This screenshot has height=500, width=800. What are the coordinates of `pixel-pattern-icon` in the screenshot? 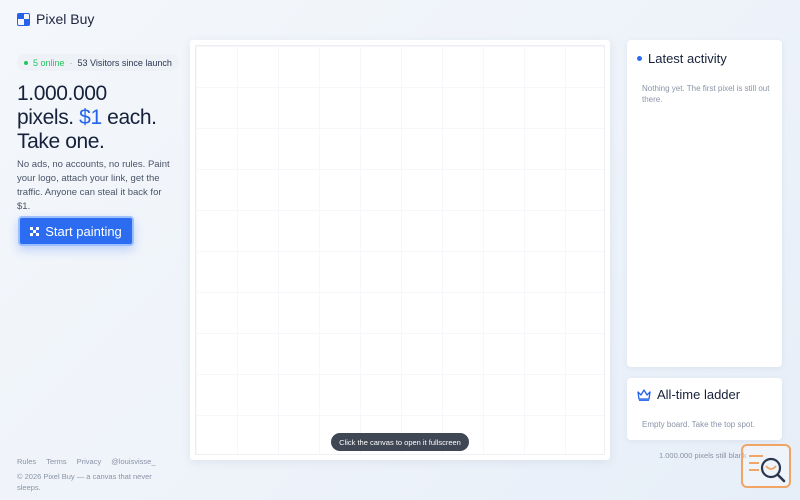 It's located at (35, 231).